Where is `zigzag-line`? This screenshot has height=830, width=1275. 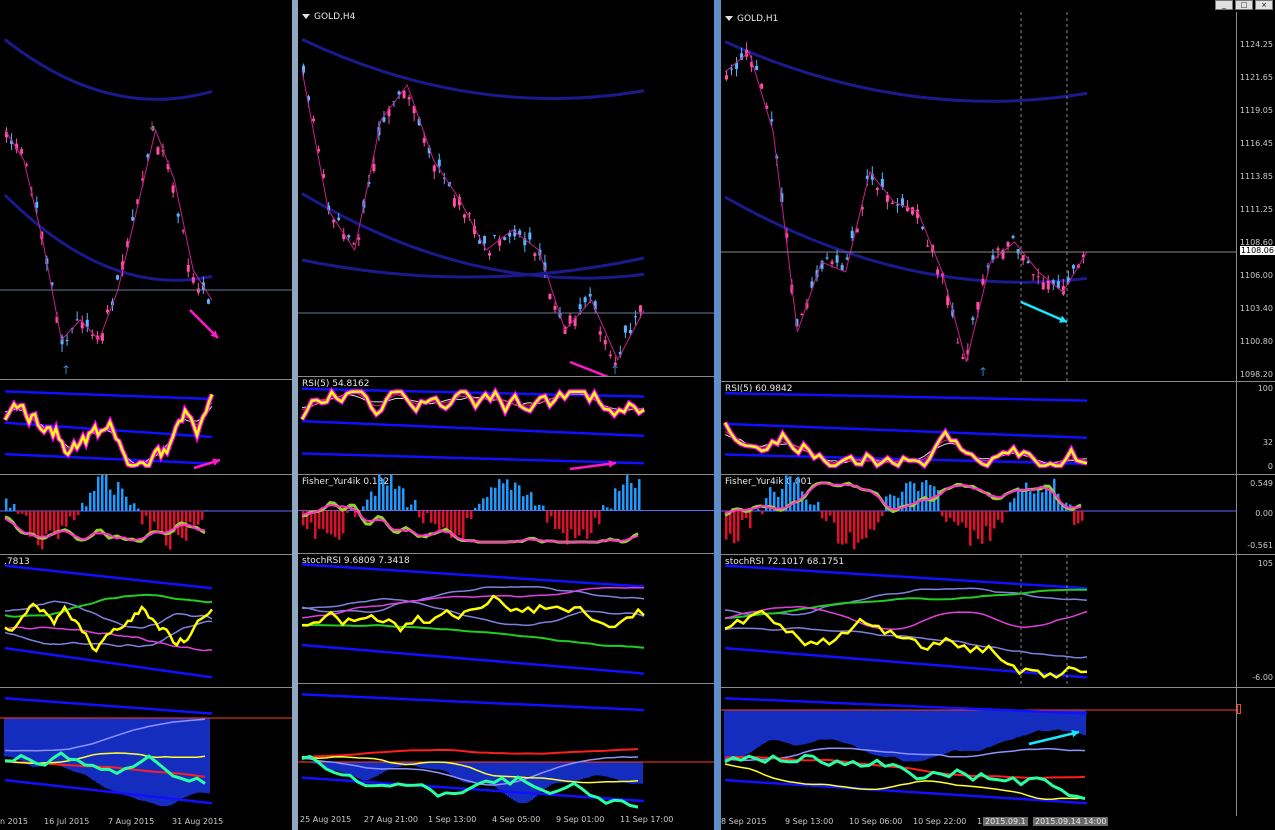
zigzag-line is located at coordinates (473, 215).